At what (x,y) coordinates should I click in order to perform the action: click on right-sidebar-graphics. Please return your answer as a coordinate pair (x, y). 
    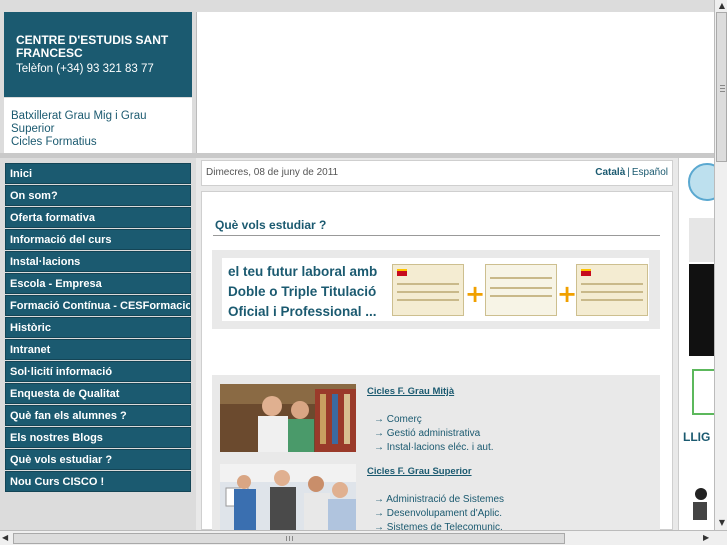
    Looking at the image, I should click on (707, 341).